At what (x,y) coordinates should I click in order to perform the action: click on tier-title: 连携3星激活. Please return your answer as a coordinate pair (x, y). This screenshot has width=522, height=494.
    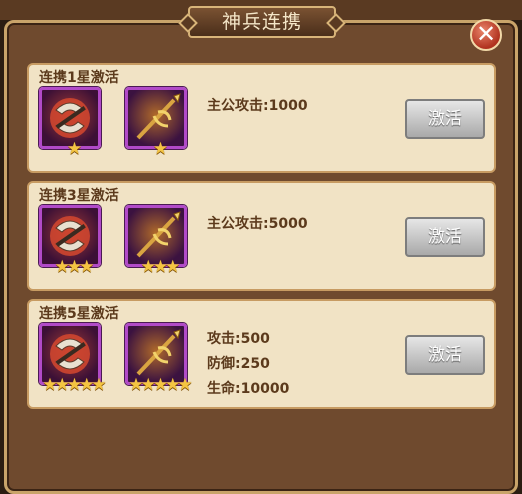
    Looking at the image, I should click on (79, 196).